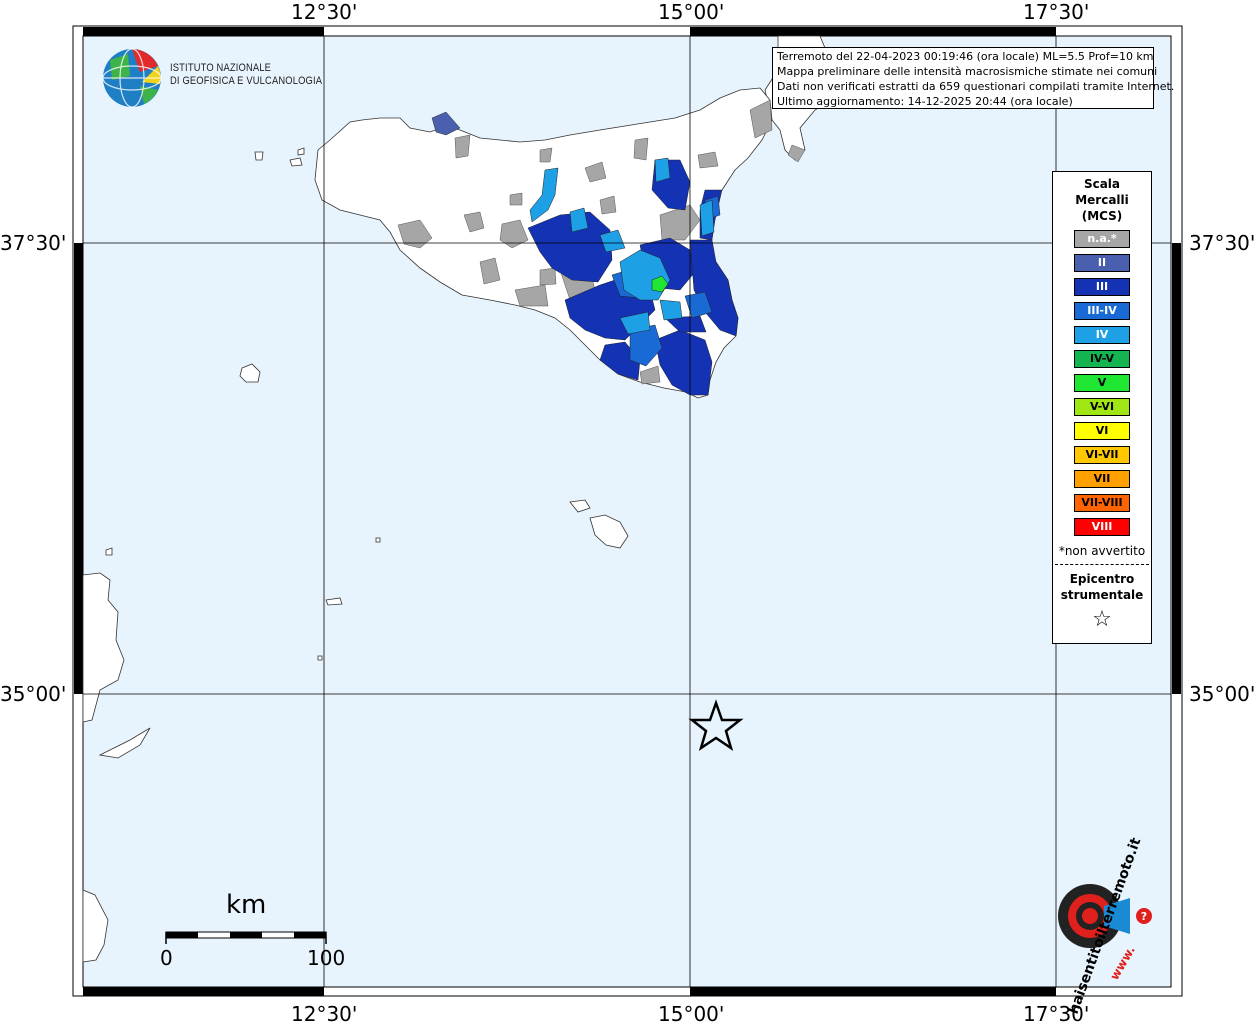  Describe the element at coordinates (1221, 243) in the screenshot. I see `lat-label-right-1: 37°30'` at that location.